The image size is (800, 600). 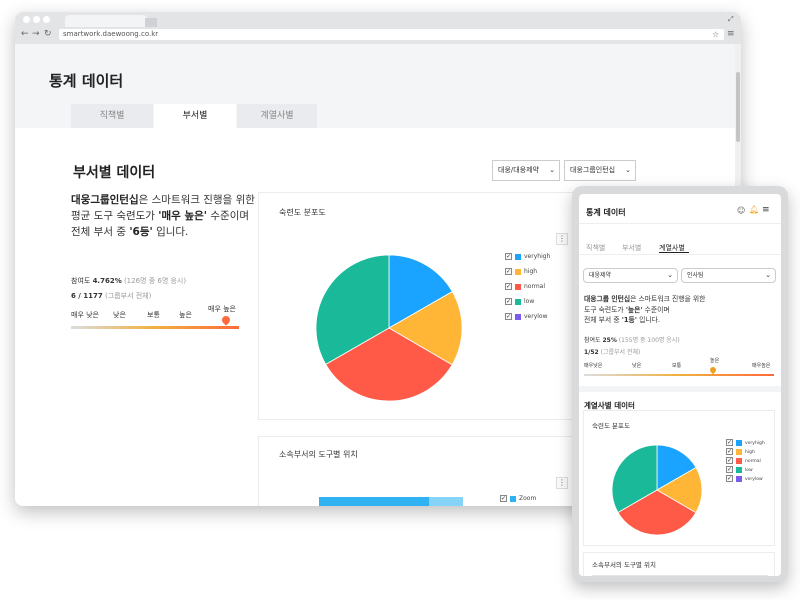 I want to click on menu-icon: ≡, so click(x=731, y=34).